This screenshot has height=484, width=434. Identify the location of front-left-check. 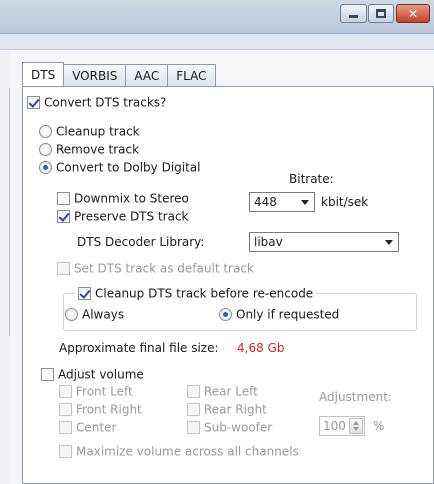
(65, 391).